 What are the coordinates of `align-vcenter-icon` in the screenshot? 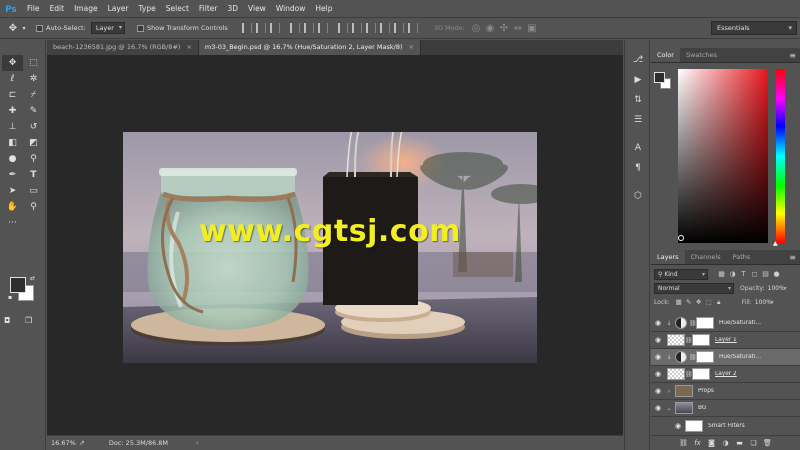 It's located at (260, 28).